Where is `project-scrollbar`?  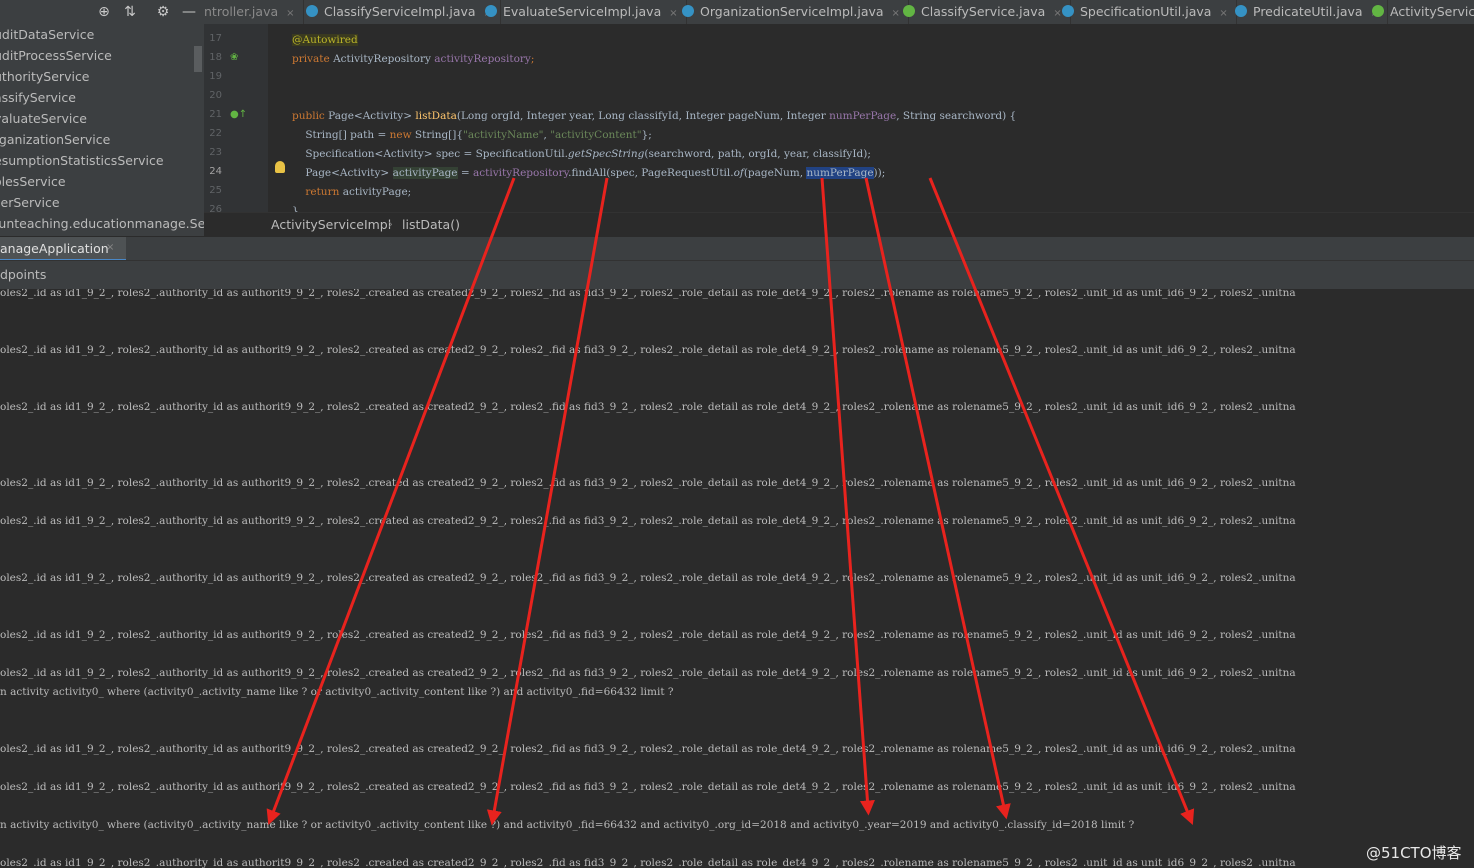
project-scrollbar is located at coordinates (198, 59).